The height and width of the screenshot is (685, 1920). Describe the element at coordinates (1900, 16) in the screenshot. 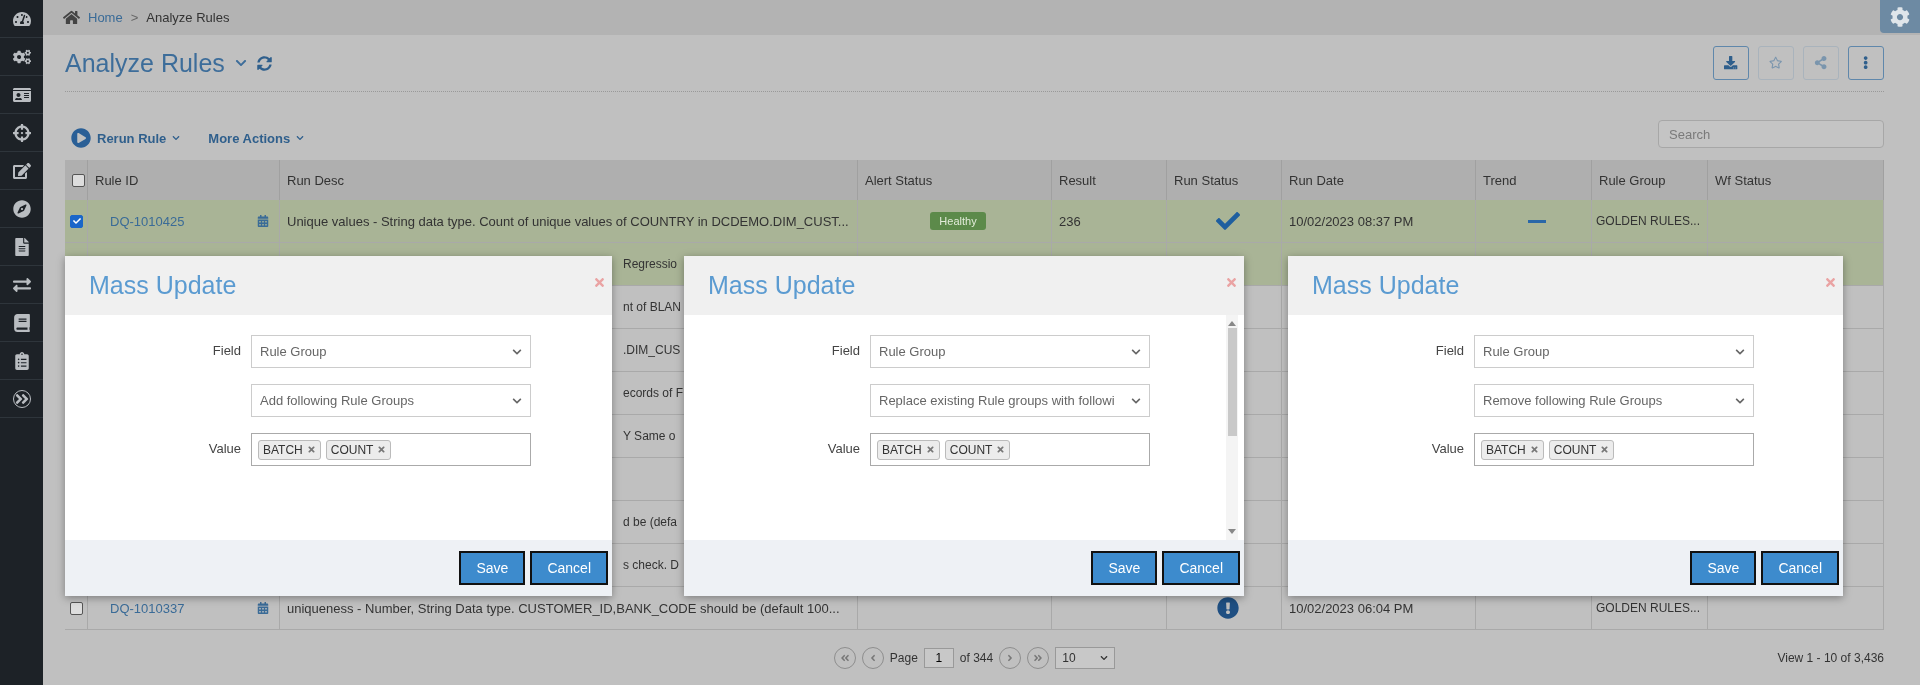

I see `settings-button` at that location.